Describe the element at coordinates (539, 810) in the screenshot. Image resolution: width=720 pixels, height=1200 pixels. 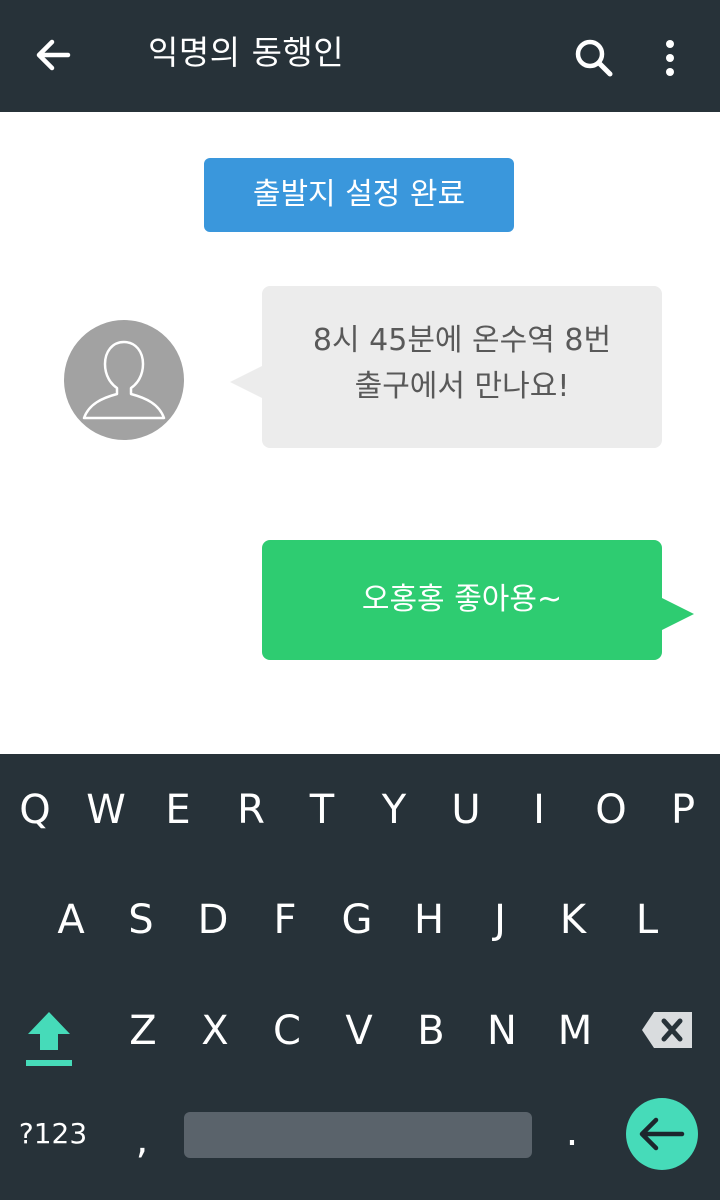
I see `key-i: I` at that location.